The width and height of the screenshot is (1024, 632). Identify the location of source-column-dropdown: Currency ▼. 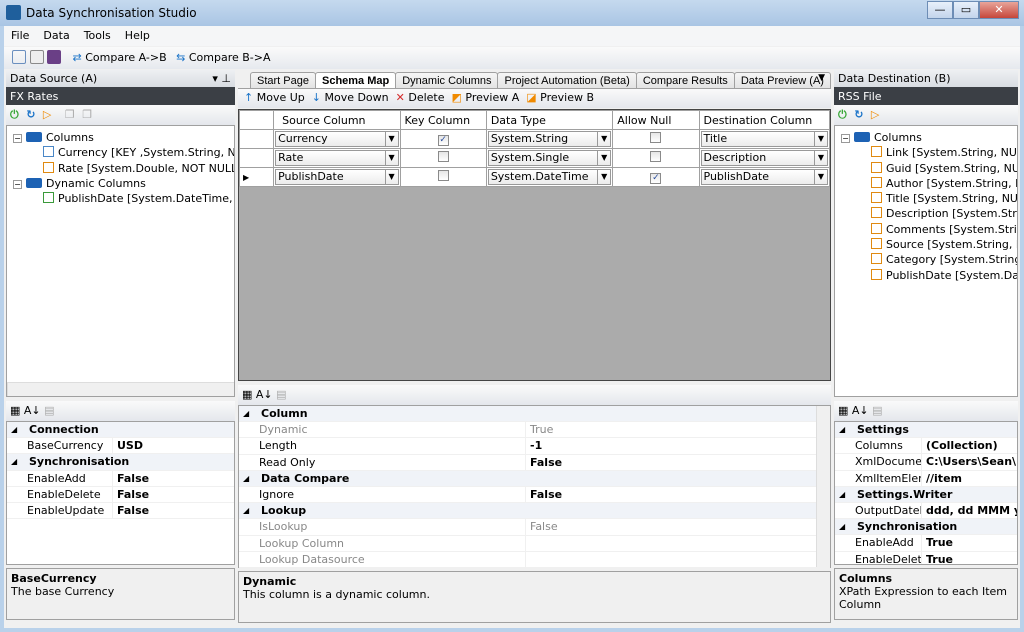
(337, 139).